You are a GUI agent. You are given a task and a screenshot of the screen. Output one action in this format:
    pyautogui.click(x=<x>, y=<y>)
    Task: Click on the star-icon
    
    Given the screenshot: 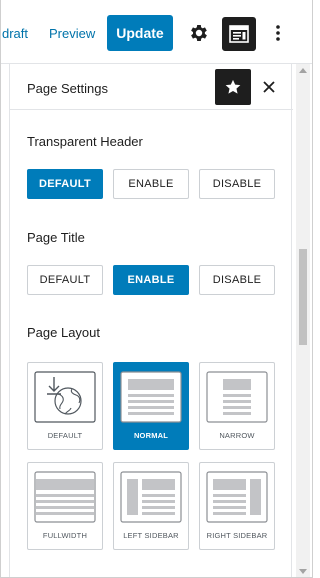 What is the action you would take?
    pyautogui.click(x=233, y=86)
    